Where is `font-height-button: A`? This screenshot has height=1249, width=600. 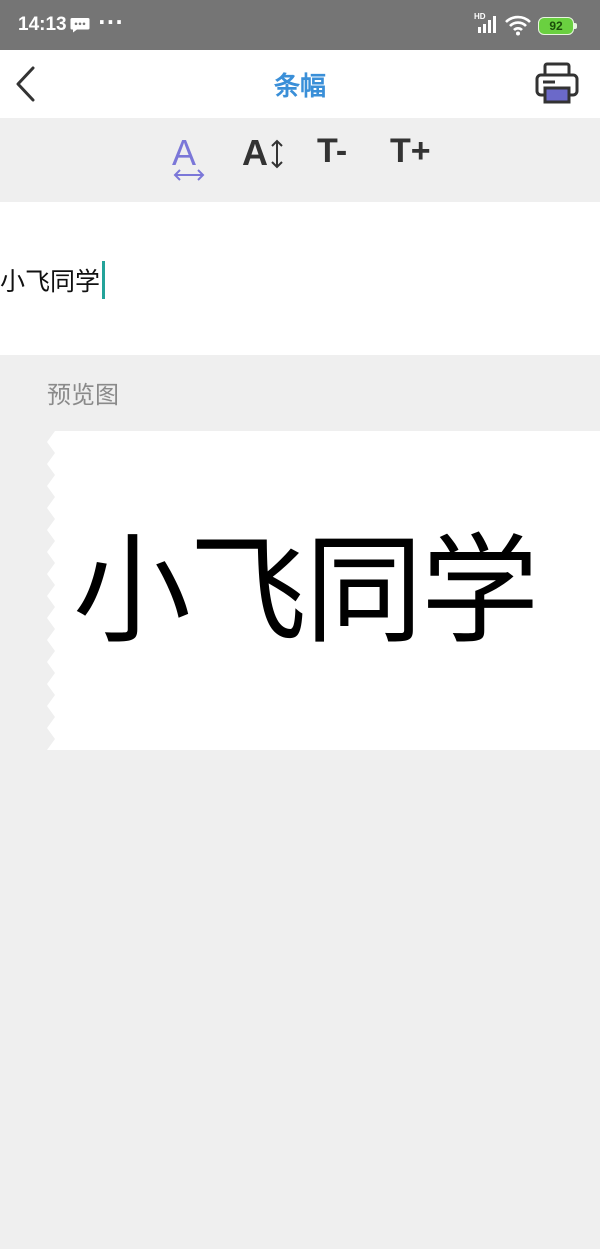
font-height-button: A is located at coordinates (266, 160).